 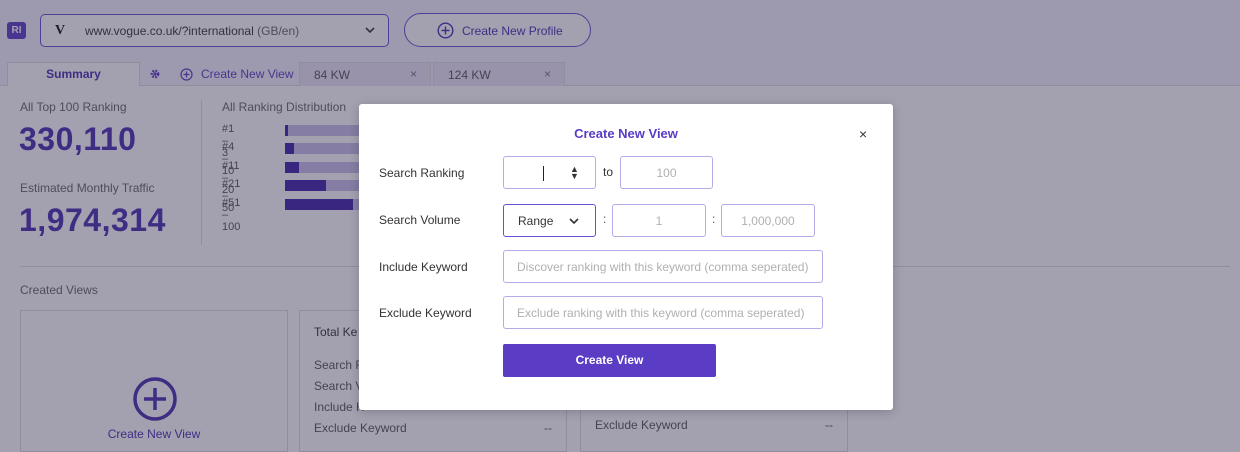 I want to click on volume-min-input: 1, so click(x=659, y=220).